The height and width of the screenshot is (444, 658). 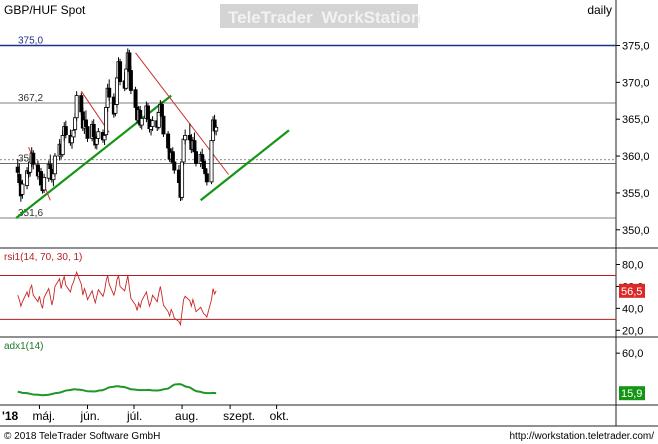 I want to click on level-label-0: 375,0, so click(x=30, y=40).